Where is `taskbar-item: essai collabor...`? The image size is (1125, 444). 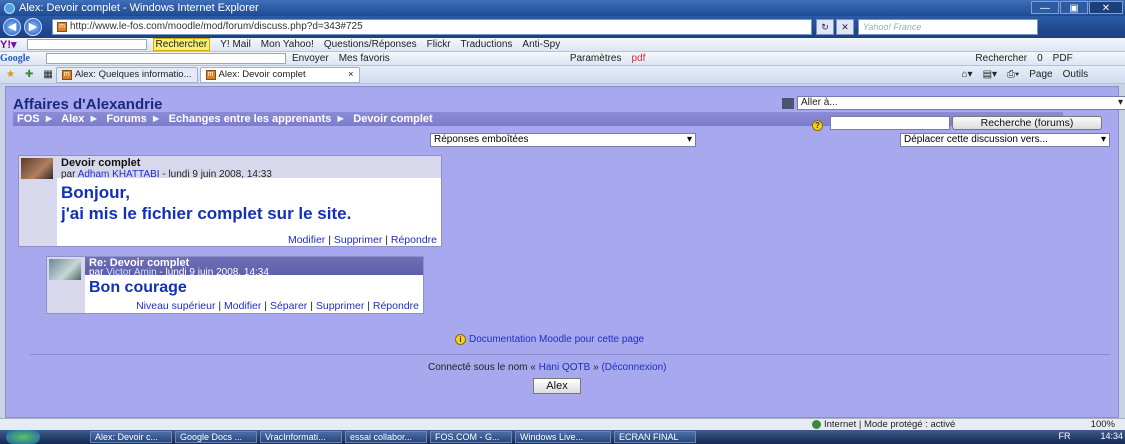
taskbar-item: essai collabor... is located at coordinates (386, 437).